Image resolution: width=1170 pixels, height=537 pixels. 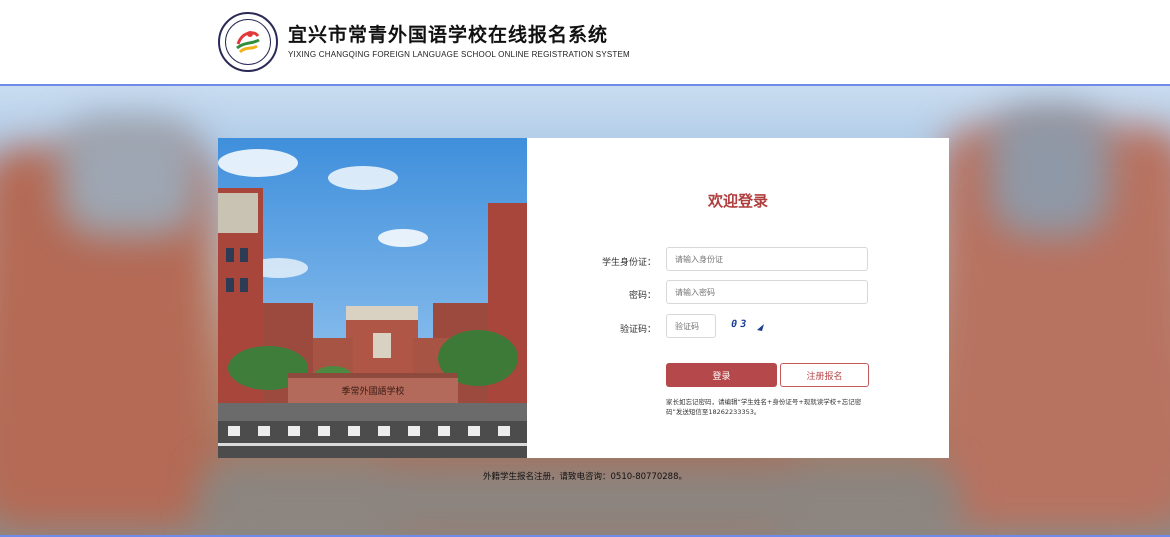 I want to click on footer-contact: 外籍学生报名注册，请致电咨询：0510-80770288。, so click(x=585, y=477).